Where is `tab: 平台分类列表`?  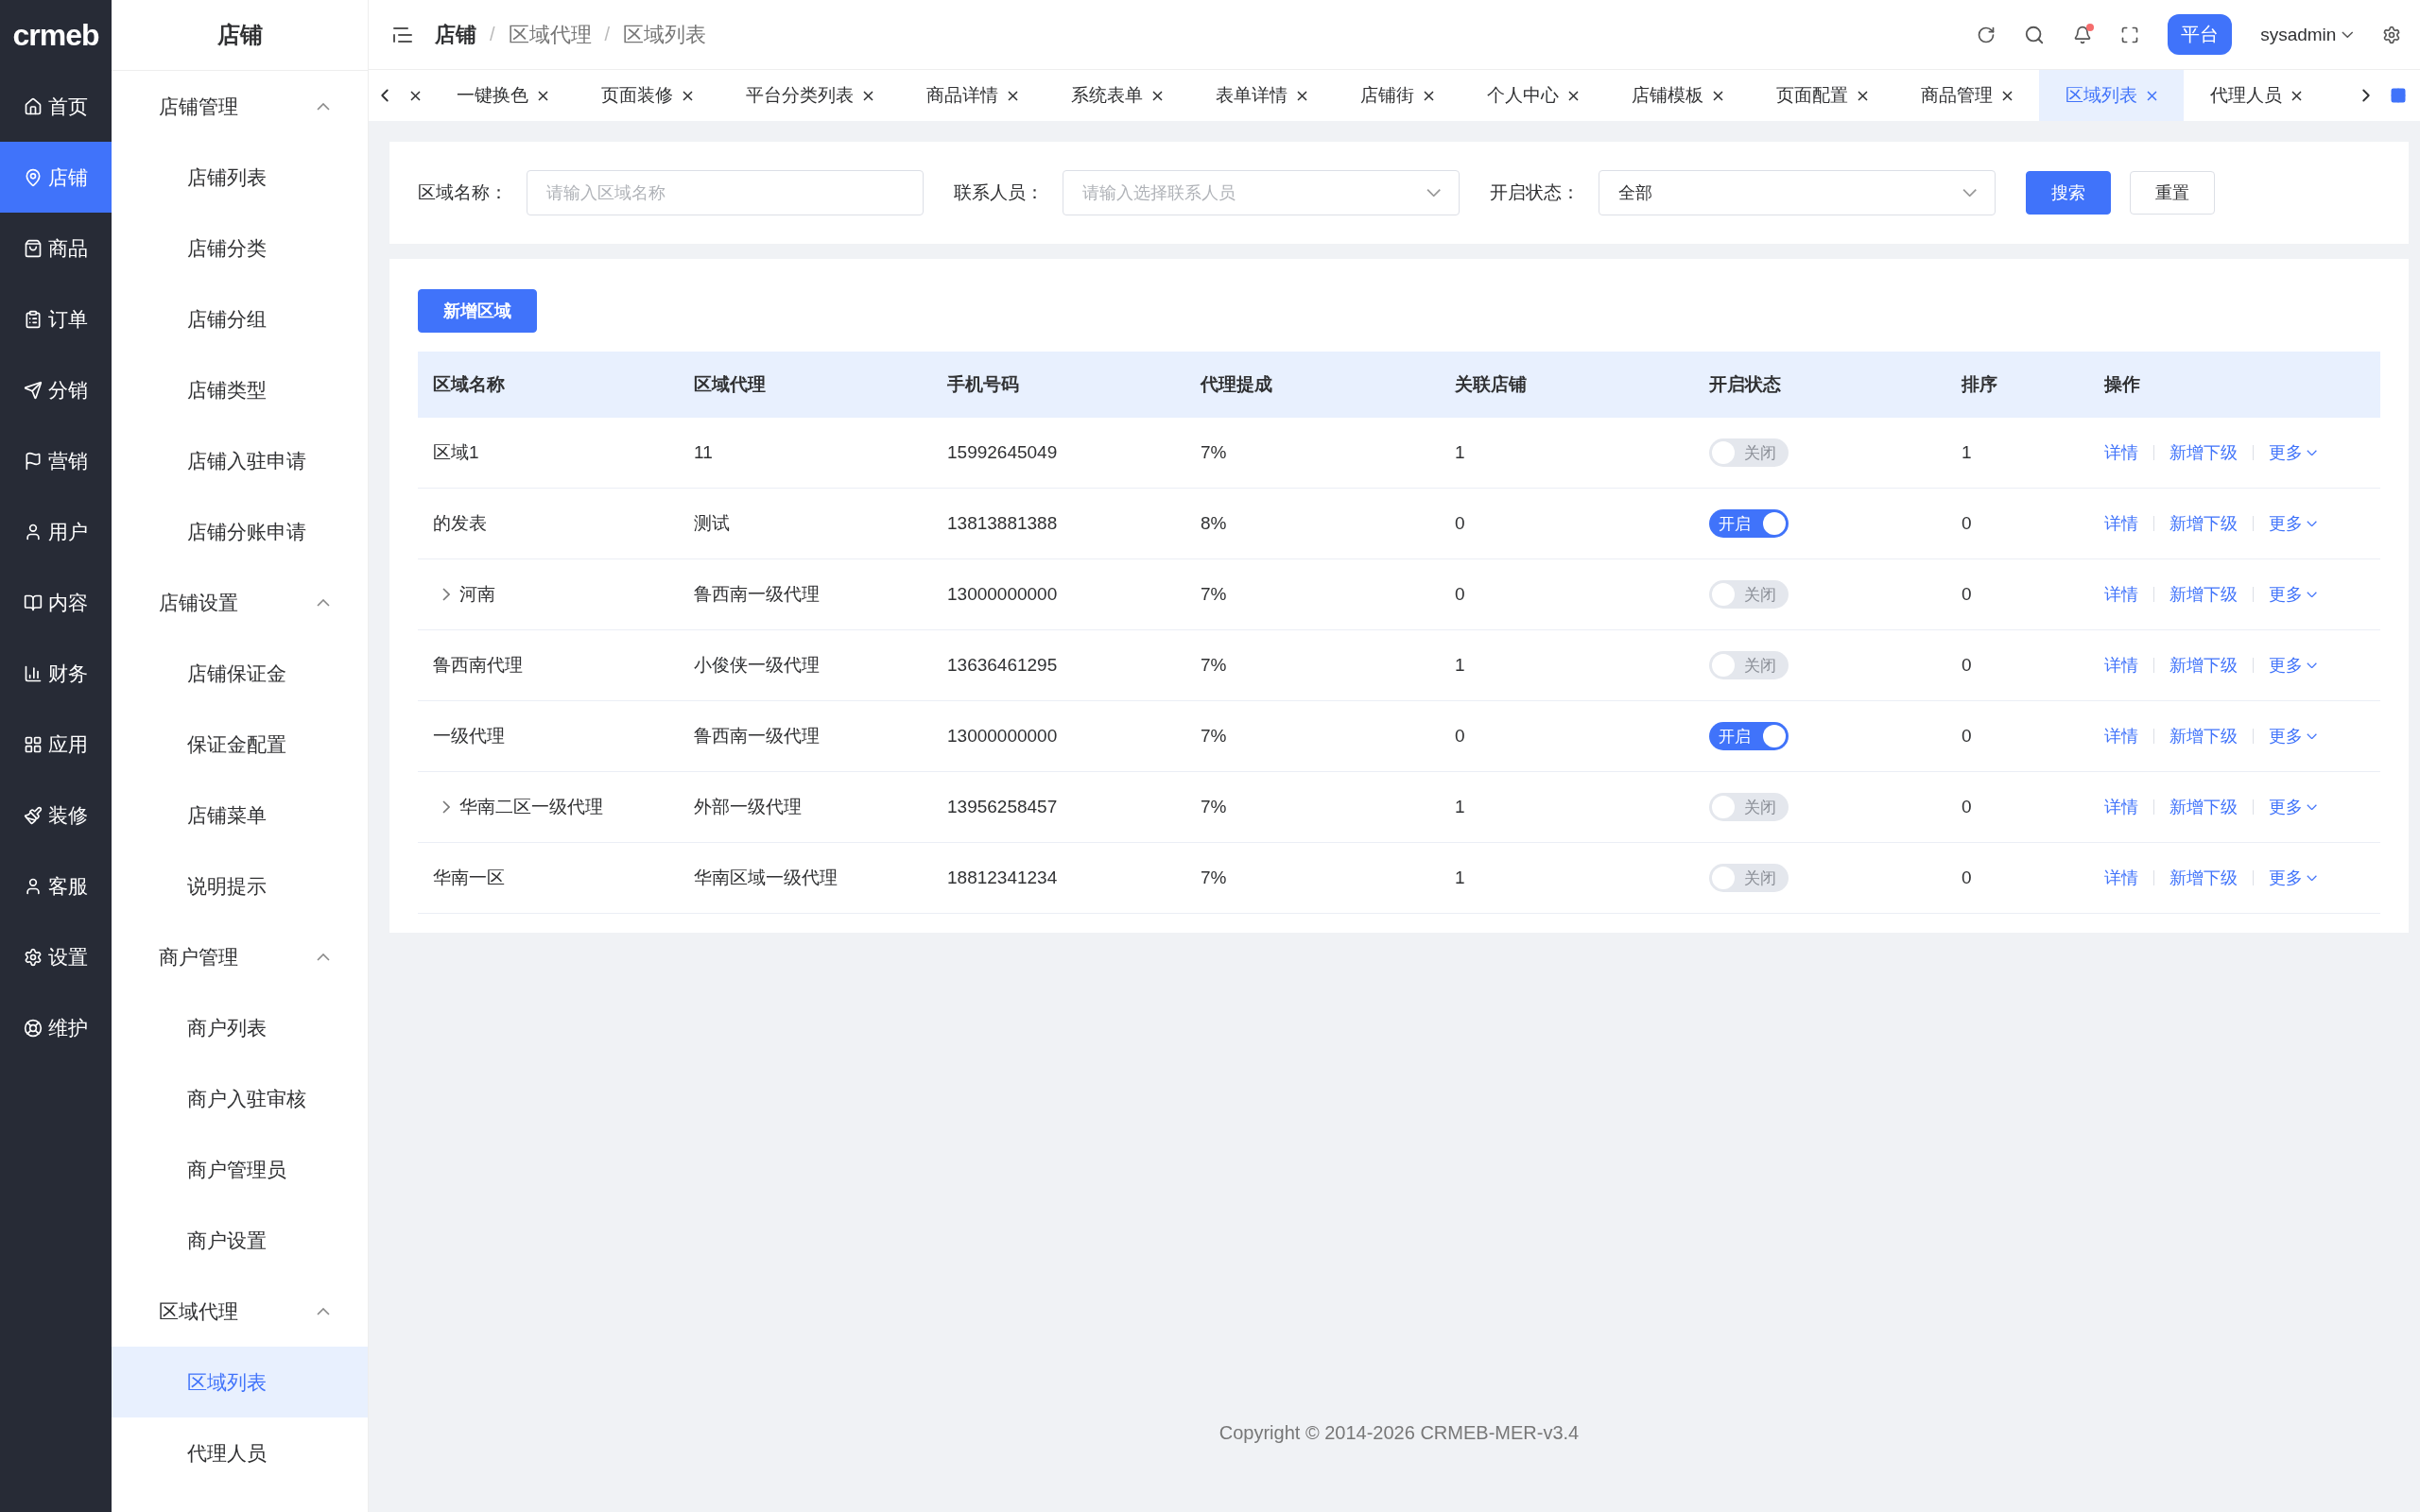
tab: 平台分类列表 is located at coordinates (810, 95).